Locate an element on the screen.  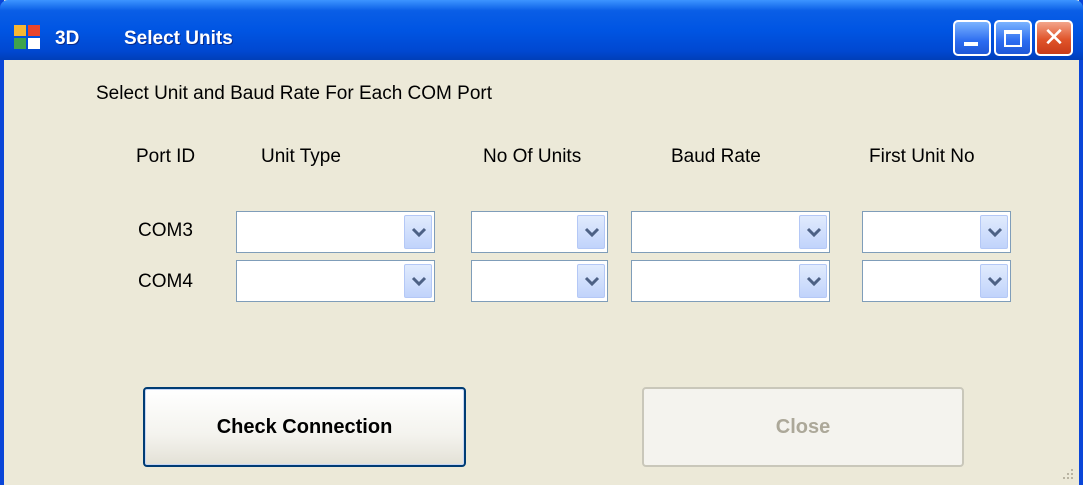
minimize-button is located at coordinates (972, 38).